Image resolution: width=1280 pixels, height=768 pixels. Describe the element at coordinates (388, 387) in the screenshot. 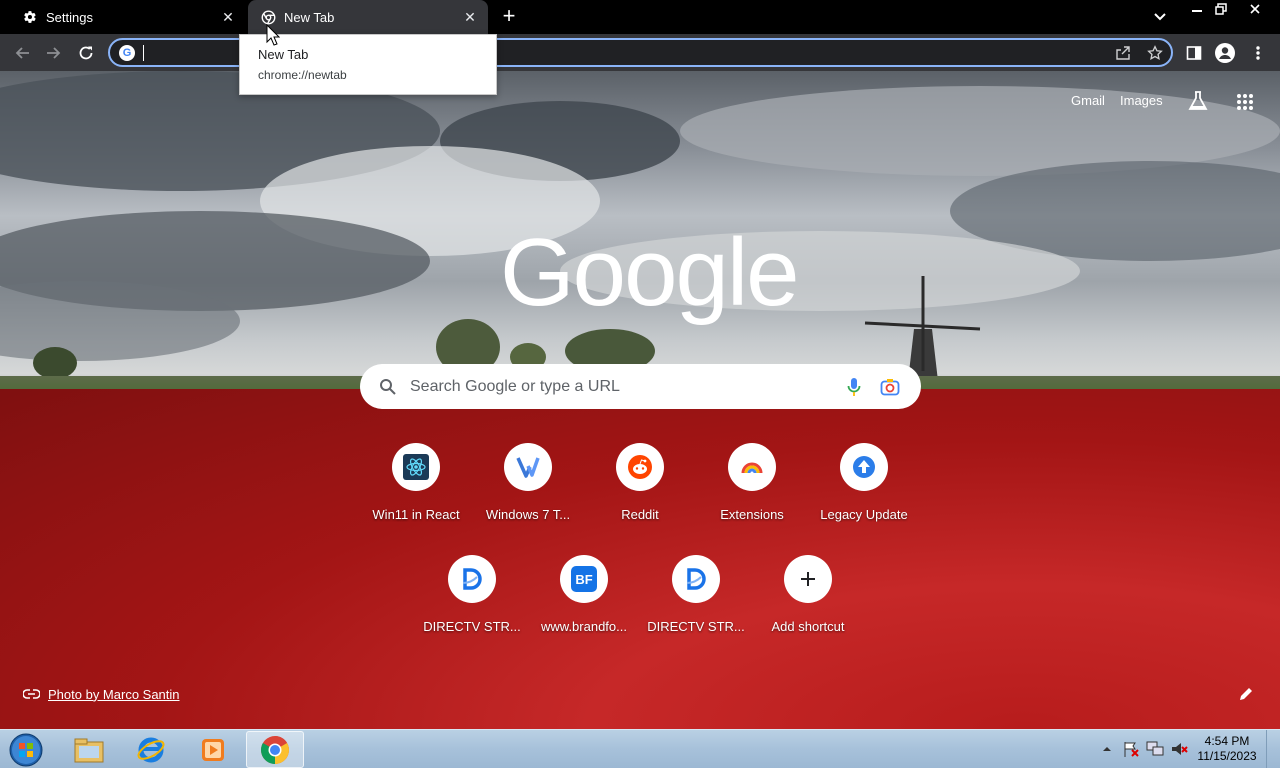

I see `search-icon` at that location.